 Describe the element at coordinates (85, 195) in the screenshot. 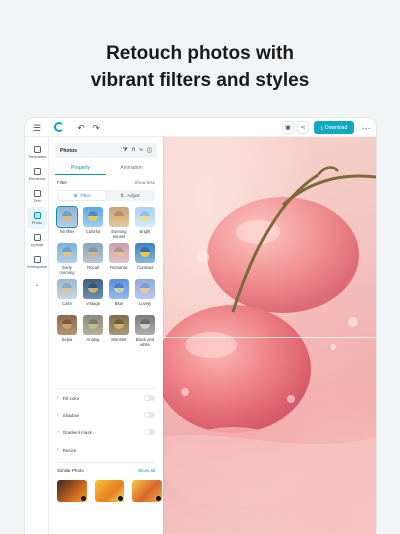

I see `segment-label: Filter` at that location.